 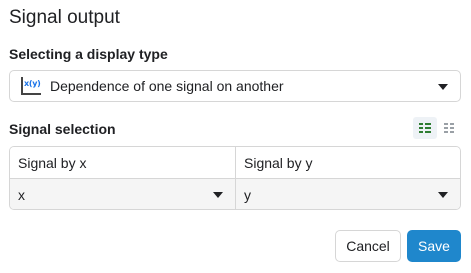 I want to click on signal-y-value: y, so click(x=247, y=195).